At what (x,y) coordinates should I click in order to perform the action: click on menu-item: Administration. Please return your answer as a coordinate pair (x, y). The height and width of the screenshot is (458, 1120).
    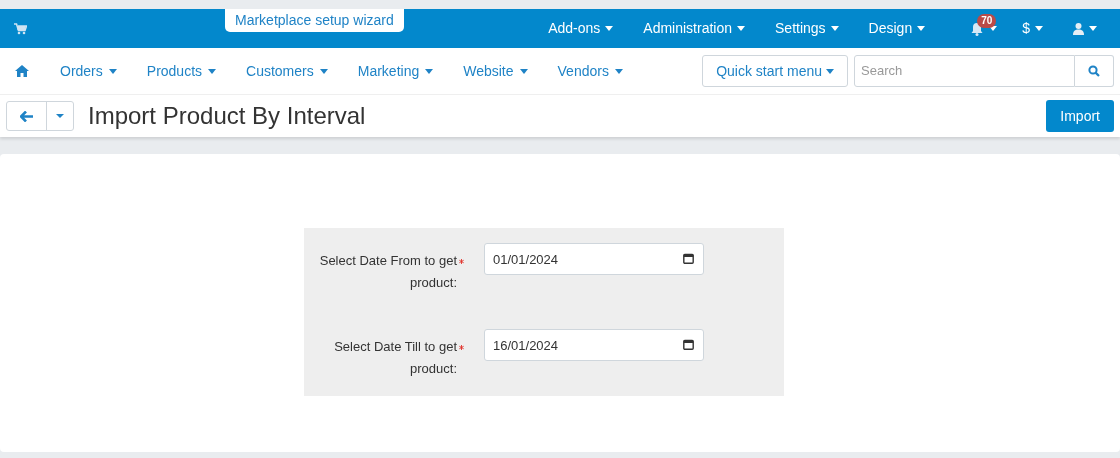
    Looking at the image, I should click on (694, 28).